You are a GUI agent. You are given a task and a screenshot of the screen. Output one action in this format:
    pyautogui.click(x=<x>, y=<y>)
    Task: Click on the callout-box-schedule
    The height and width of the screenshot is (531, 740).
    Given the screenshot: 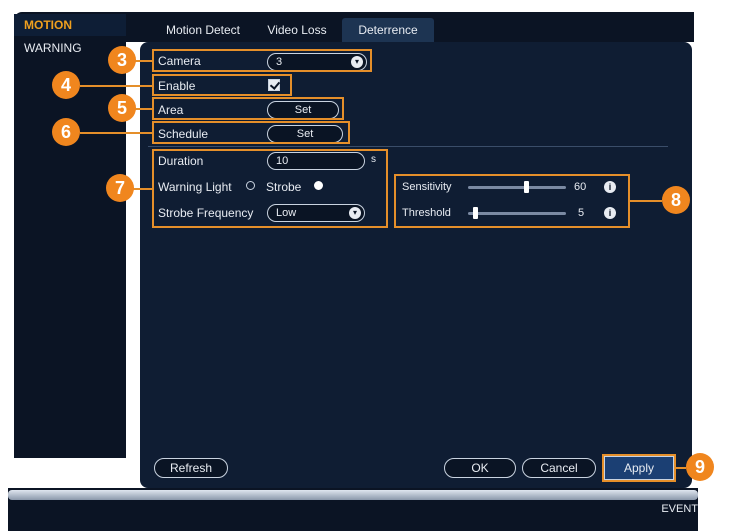 What is the action you would take?
    pyautogui.click(x=251, y=132)
    